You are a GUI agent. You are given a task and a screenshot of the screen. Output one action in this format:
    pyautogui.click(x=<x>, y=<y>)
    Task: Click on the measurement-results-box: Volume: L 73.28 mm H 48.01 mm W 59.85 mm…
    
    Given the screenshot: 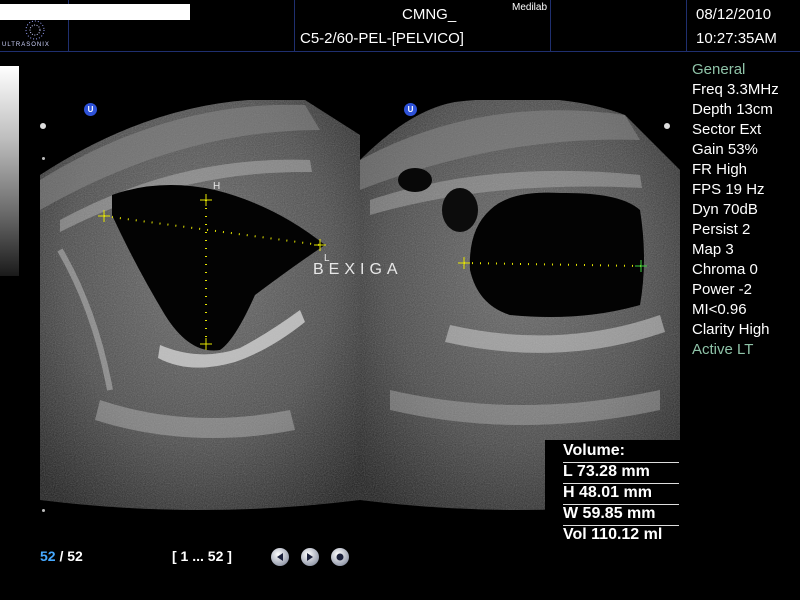 What is the action you would take?
    pyautogui.click(x=612, y=493)
    